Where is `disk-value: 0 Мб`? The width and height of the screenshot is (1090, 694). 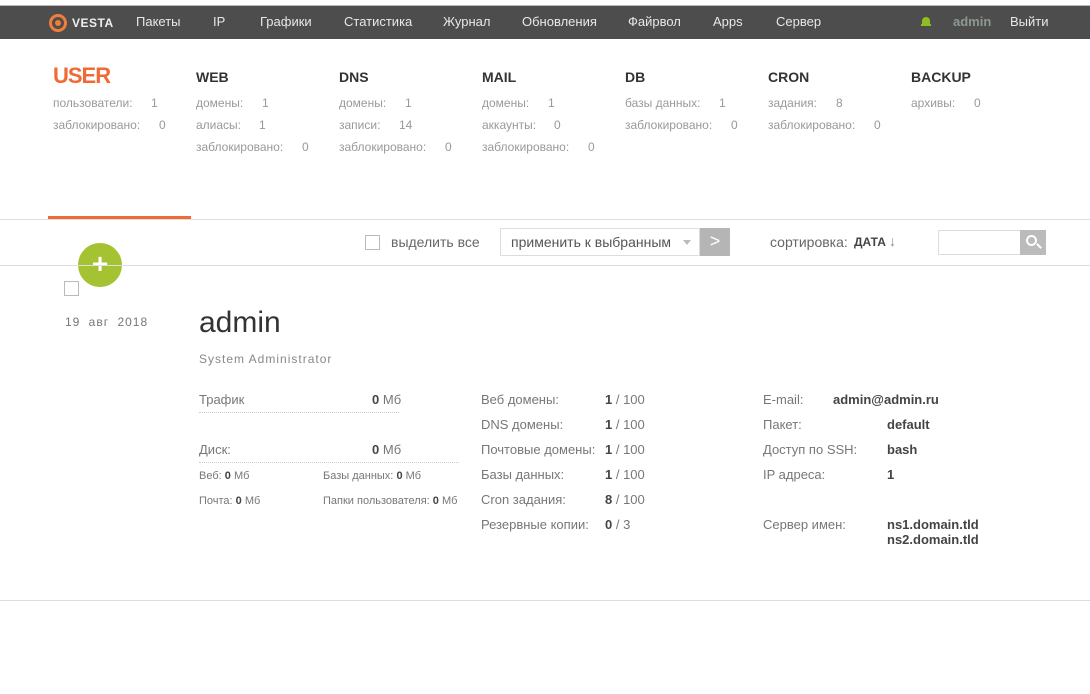 disk-value: 0 Мб is located at coordinates (387, 449).